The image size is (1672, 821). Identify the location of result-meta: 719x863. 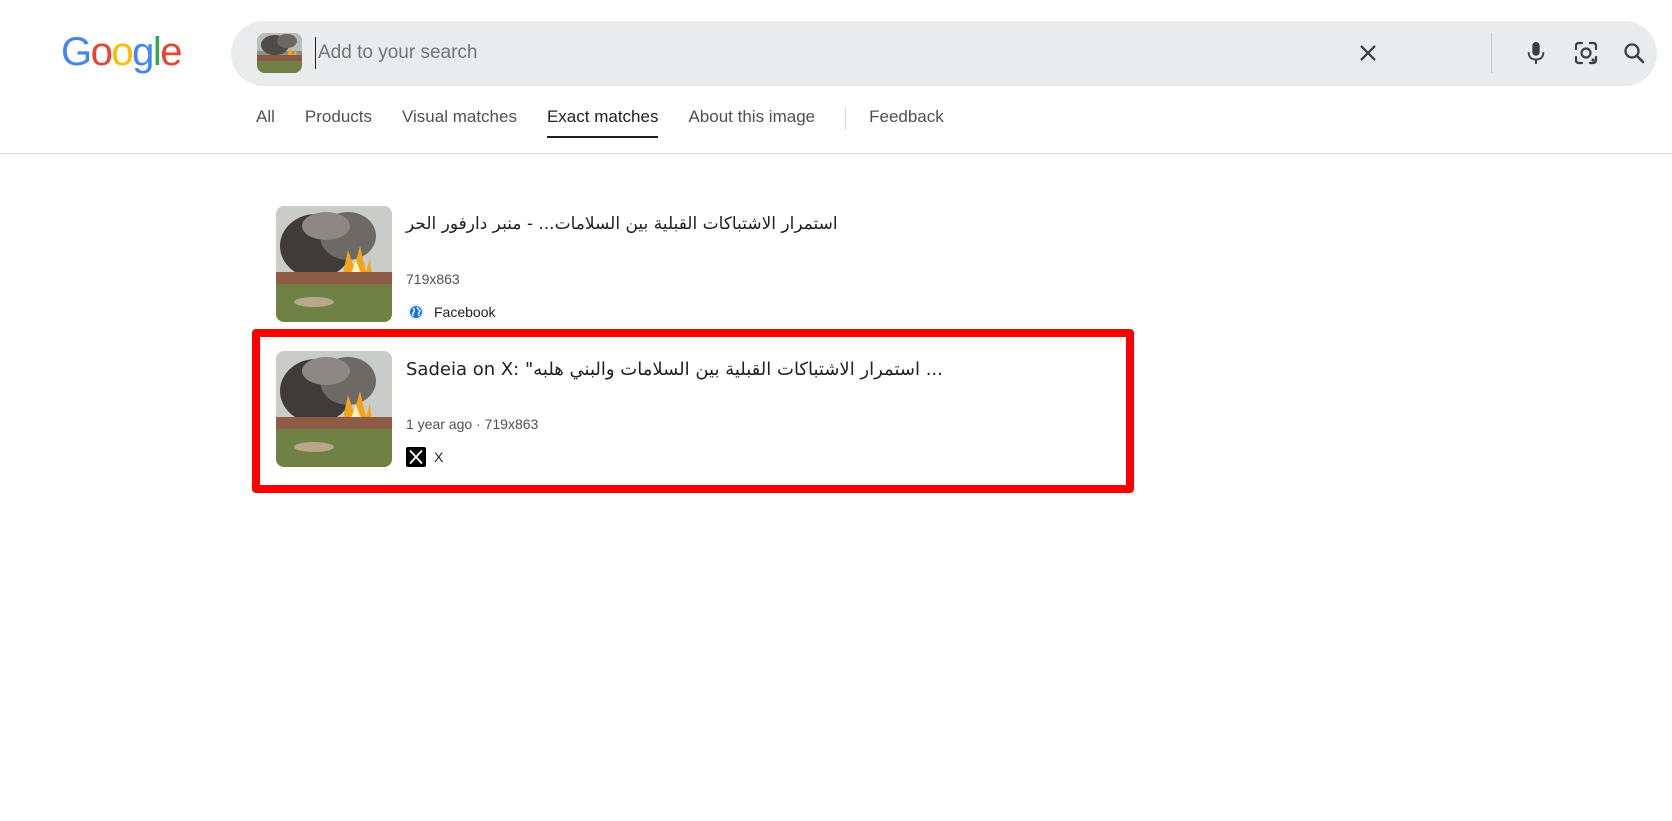
(433, 279).